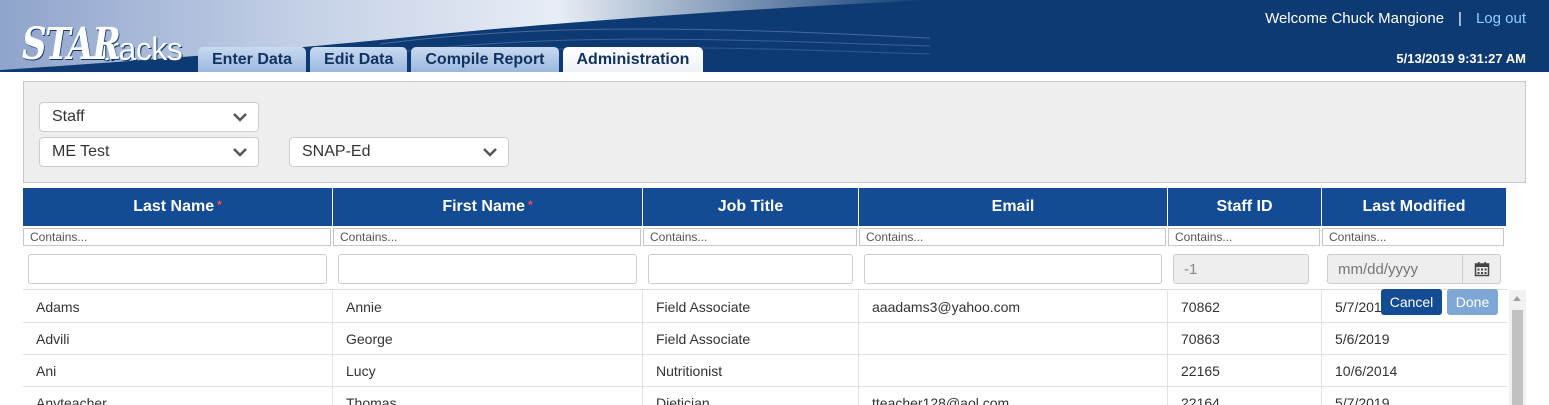 Image resolution: width=1549 pixels, height=405 pixels. I want to click on cell-staff-id: 70863, so click(1245, 339).